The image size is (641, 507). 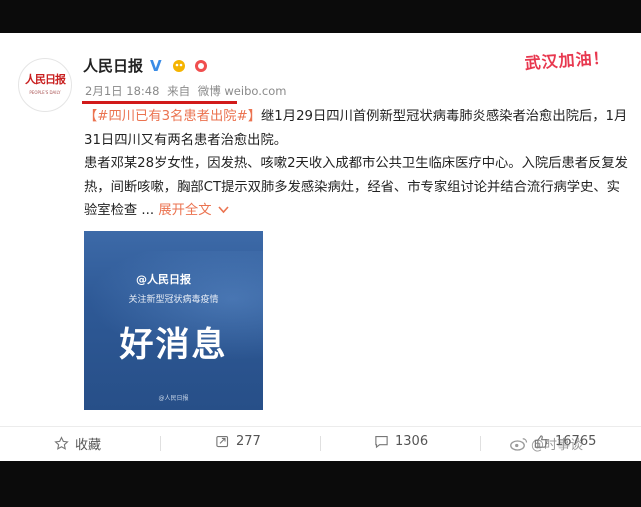 I want to click on avatar: 人民日报 PEOPLE'S DAILY, so click(x=45, y=85).